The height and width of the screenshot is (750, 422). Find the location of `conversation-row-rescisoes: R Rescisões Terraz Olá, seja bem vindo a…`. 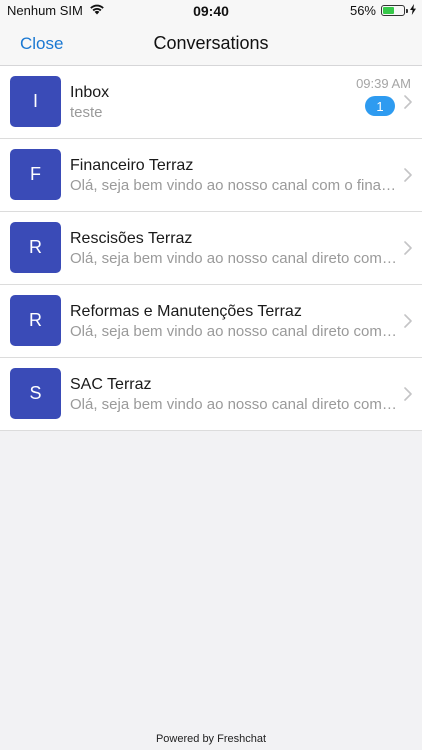

conversation-row-rescisoes: R Rescisões Terraz Olá, seja bem vindo a… is located at coordinates (211, 248).